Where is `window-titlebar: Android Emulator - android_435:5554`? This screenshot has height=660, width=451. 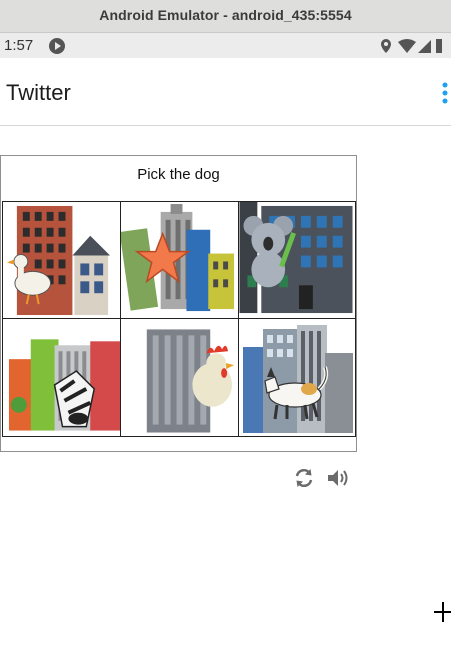 window-titlebar: Android Emulator - android_435:5554 is located at coordinates (225, 16).